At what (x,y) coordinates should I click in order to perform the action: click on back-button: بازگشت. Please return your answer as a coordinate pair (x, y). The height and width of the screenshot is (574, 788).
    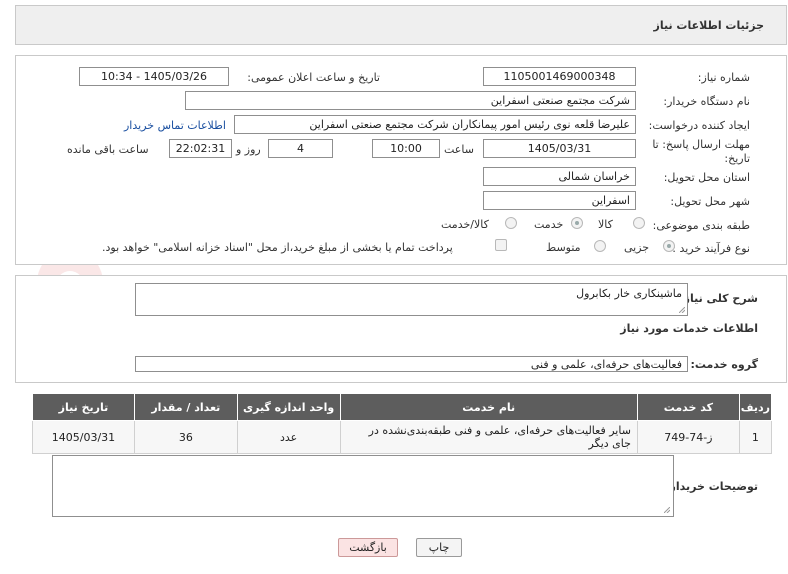
    Looking at the image, I should click on (368, 547).